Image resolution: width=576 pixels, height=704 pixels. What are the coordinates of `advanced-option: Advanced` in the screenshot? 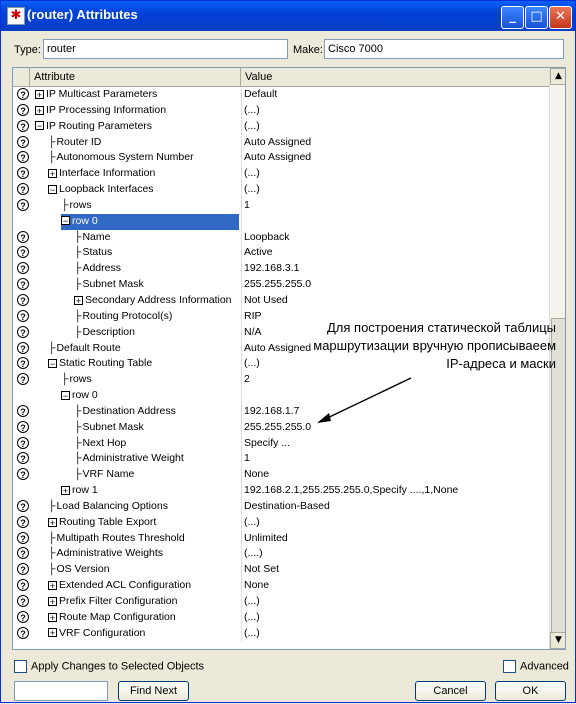 It's located at (536, 666).